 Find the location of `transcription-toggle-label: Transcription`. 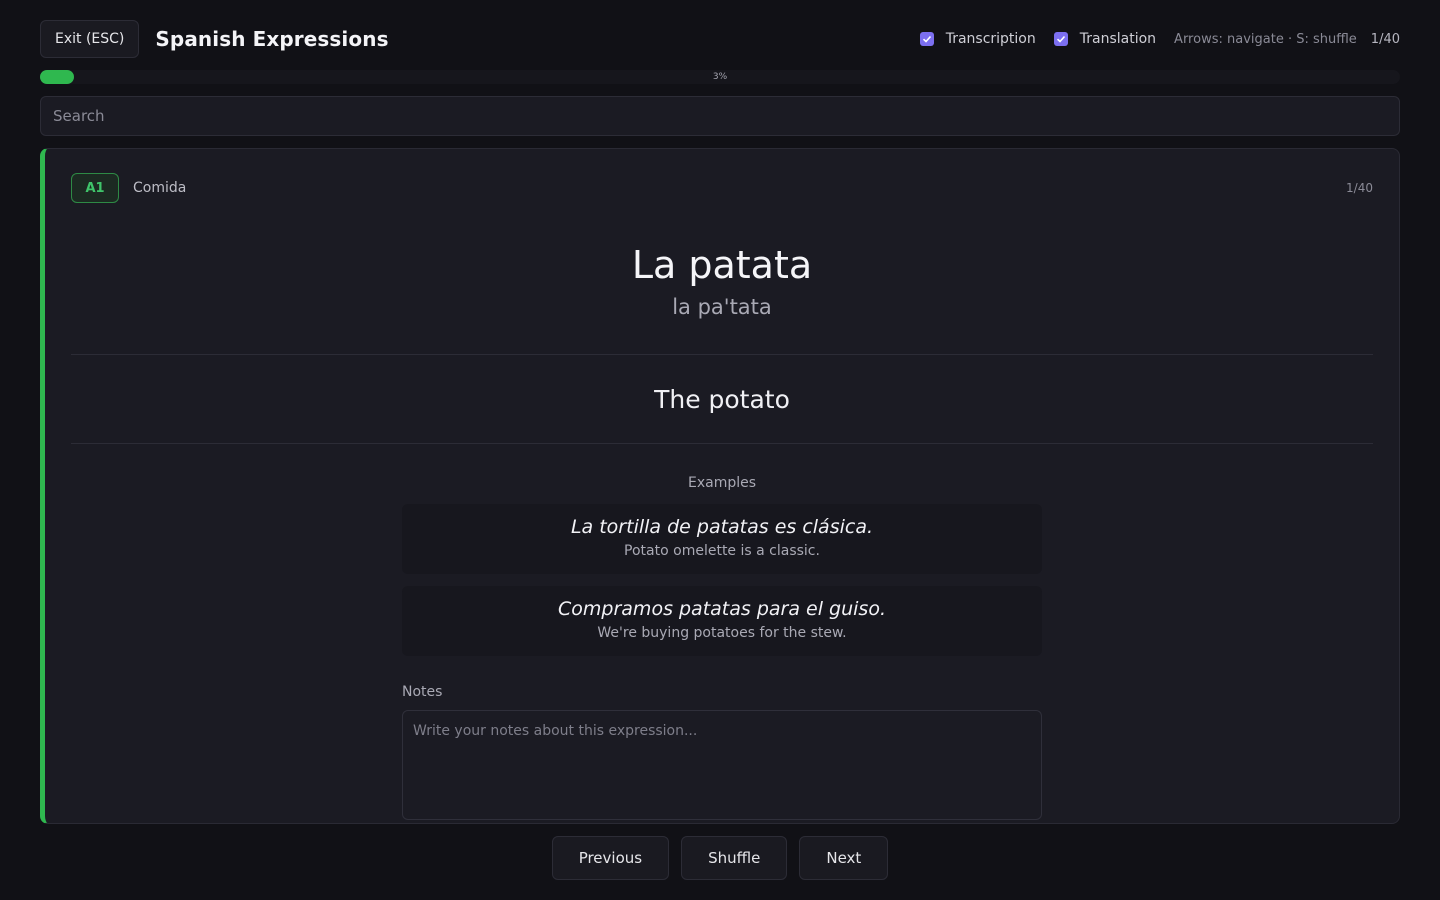

transcription-toggle-label: Transcription is located at coordinates (990, 39).